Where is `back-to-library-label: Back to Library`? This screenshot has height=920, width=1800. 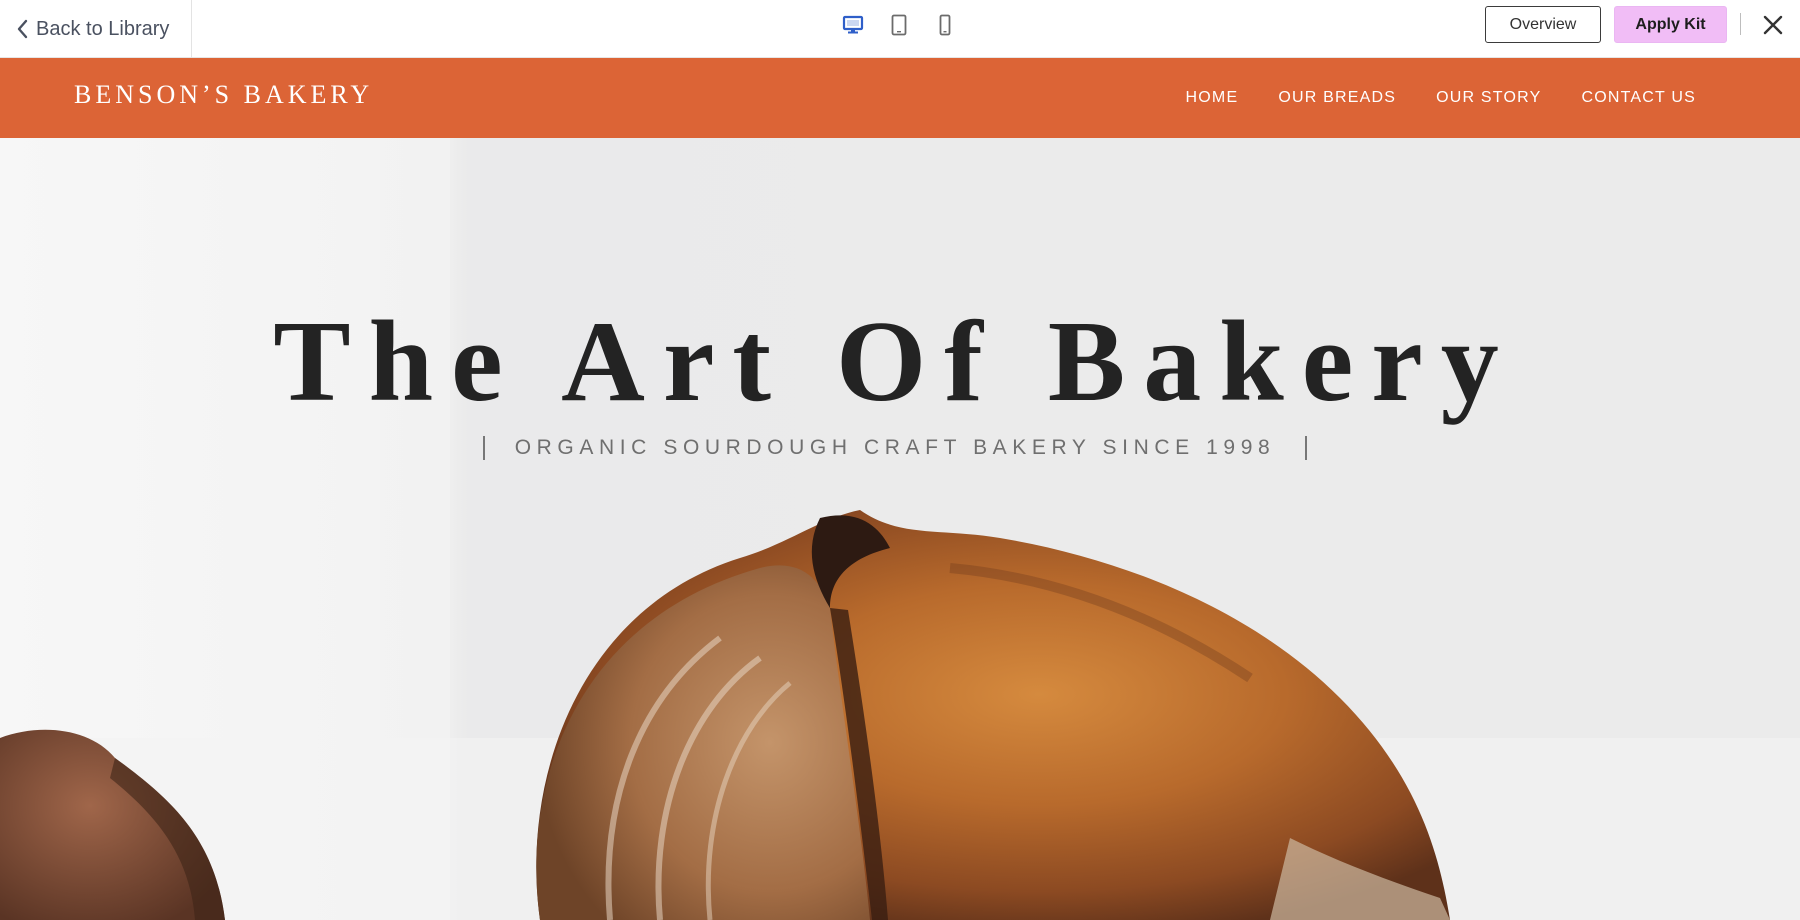
back-to-library-label: Back to Library is located at coordinates (103, 28).